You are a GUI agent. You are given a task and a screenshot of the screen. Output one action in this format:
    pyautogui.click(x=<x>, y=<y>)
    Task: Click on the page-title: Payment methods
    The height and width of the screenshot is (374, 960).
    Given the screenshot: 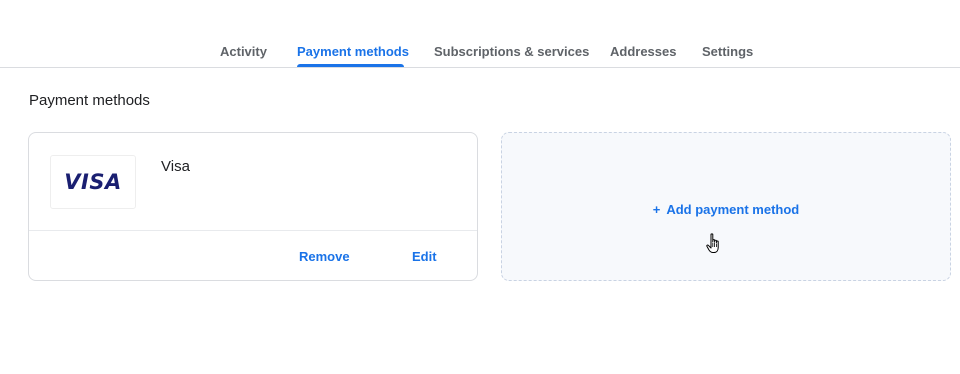 What is the action you would take?
    pyautogui.click(x=89, y=100)
    